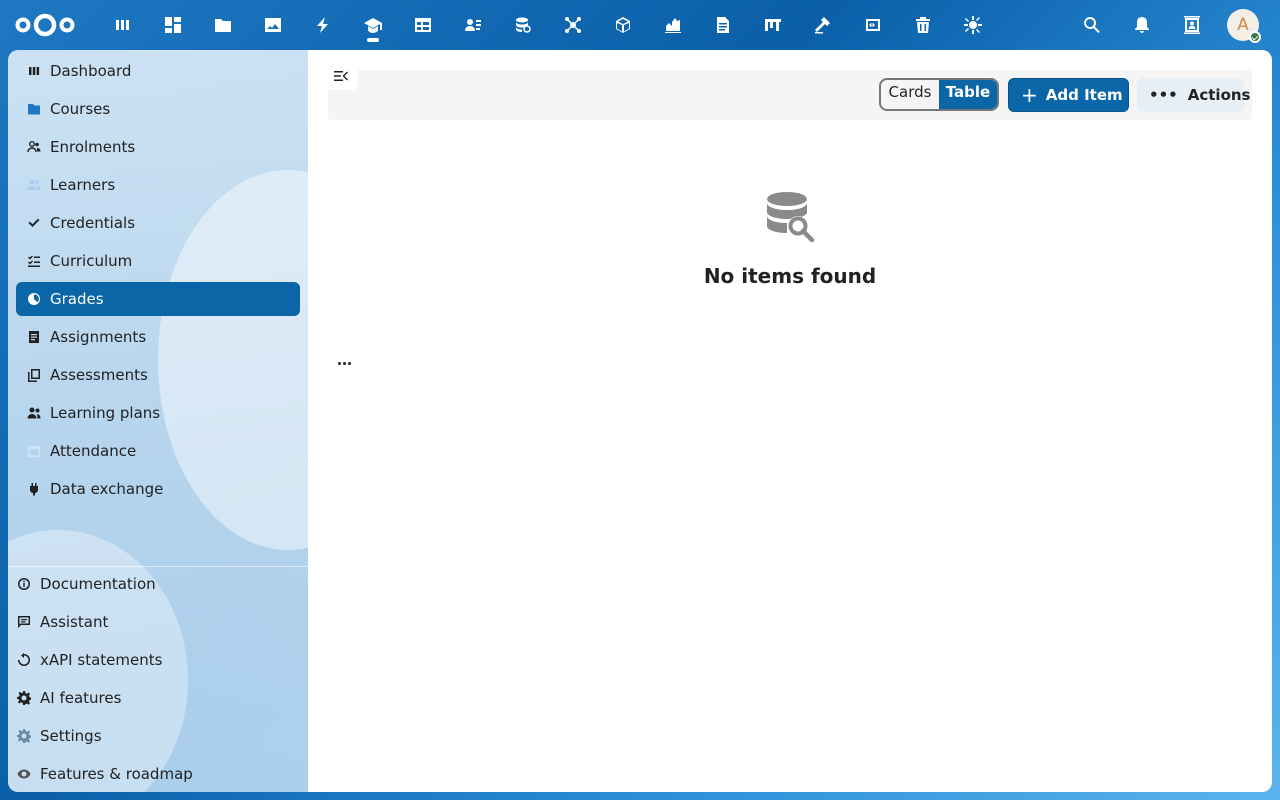 The width and height of the screenshot is (1280, 800). I want to click on contacts-icon, so click(473, 25).